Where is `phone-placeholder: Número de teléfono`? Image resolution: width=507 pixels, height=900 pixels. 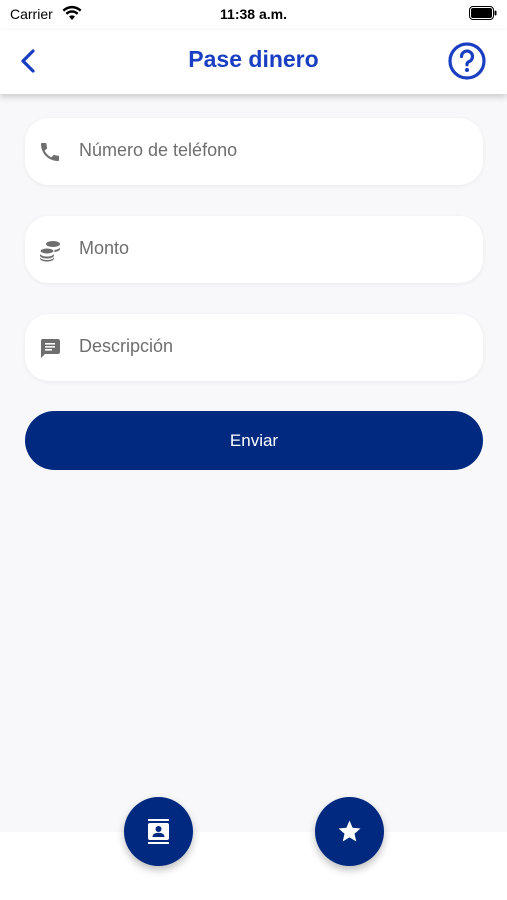 phone-placeholder: Número de teléfono is located at coordinates (158, 150).